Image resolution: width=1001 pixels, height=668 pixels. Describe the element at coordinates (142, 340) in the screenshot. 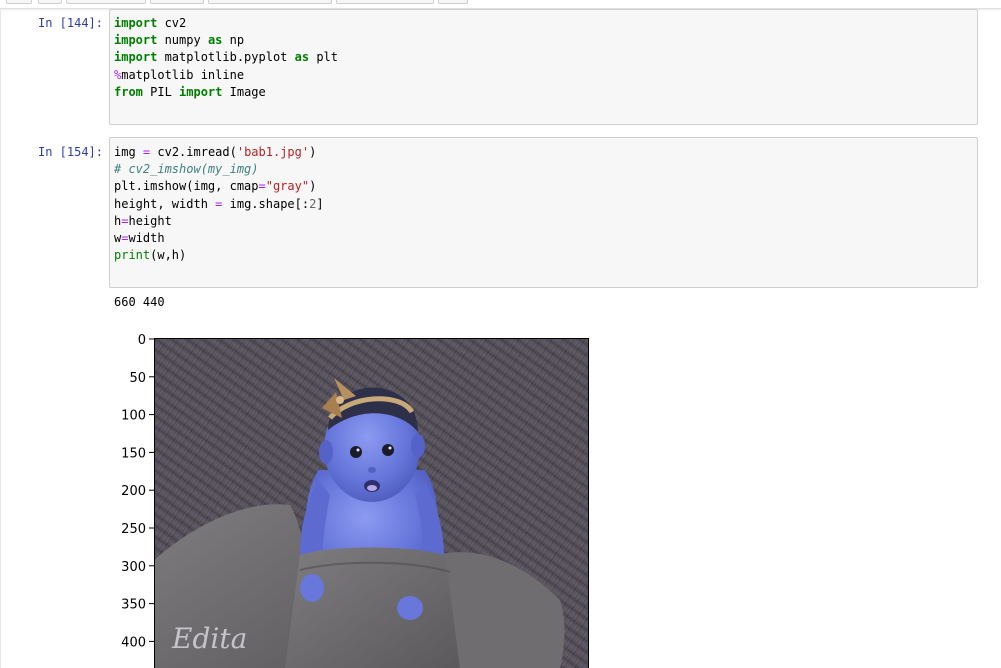

I see `y-tick-label: 0` at that location.